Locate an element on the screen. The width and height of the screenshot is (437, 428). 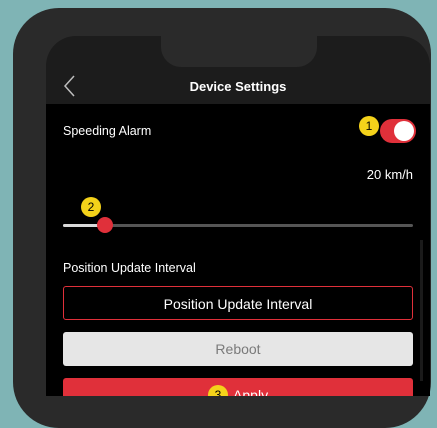
page-title: Device Settings is located at coordinates (238, 86).